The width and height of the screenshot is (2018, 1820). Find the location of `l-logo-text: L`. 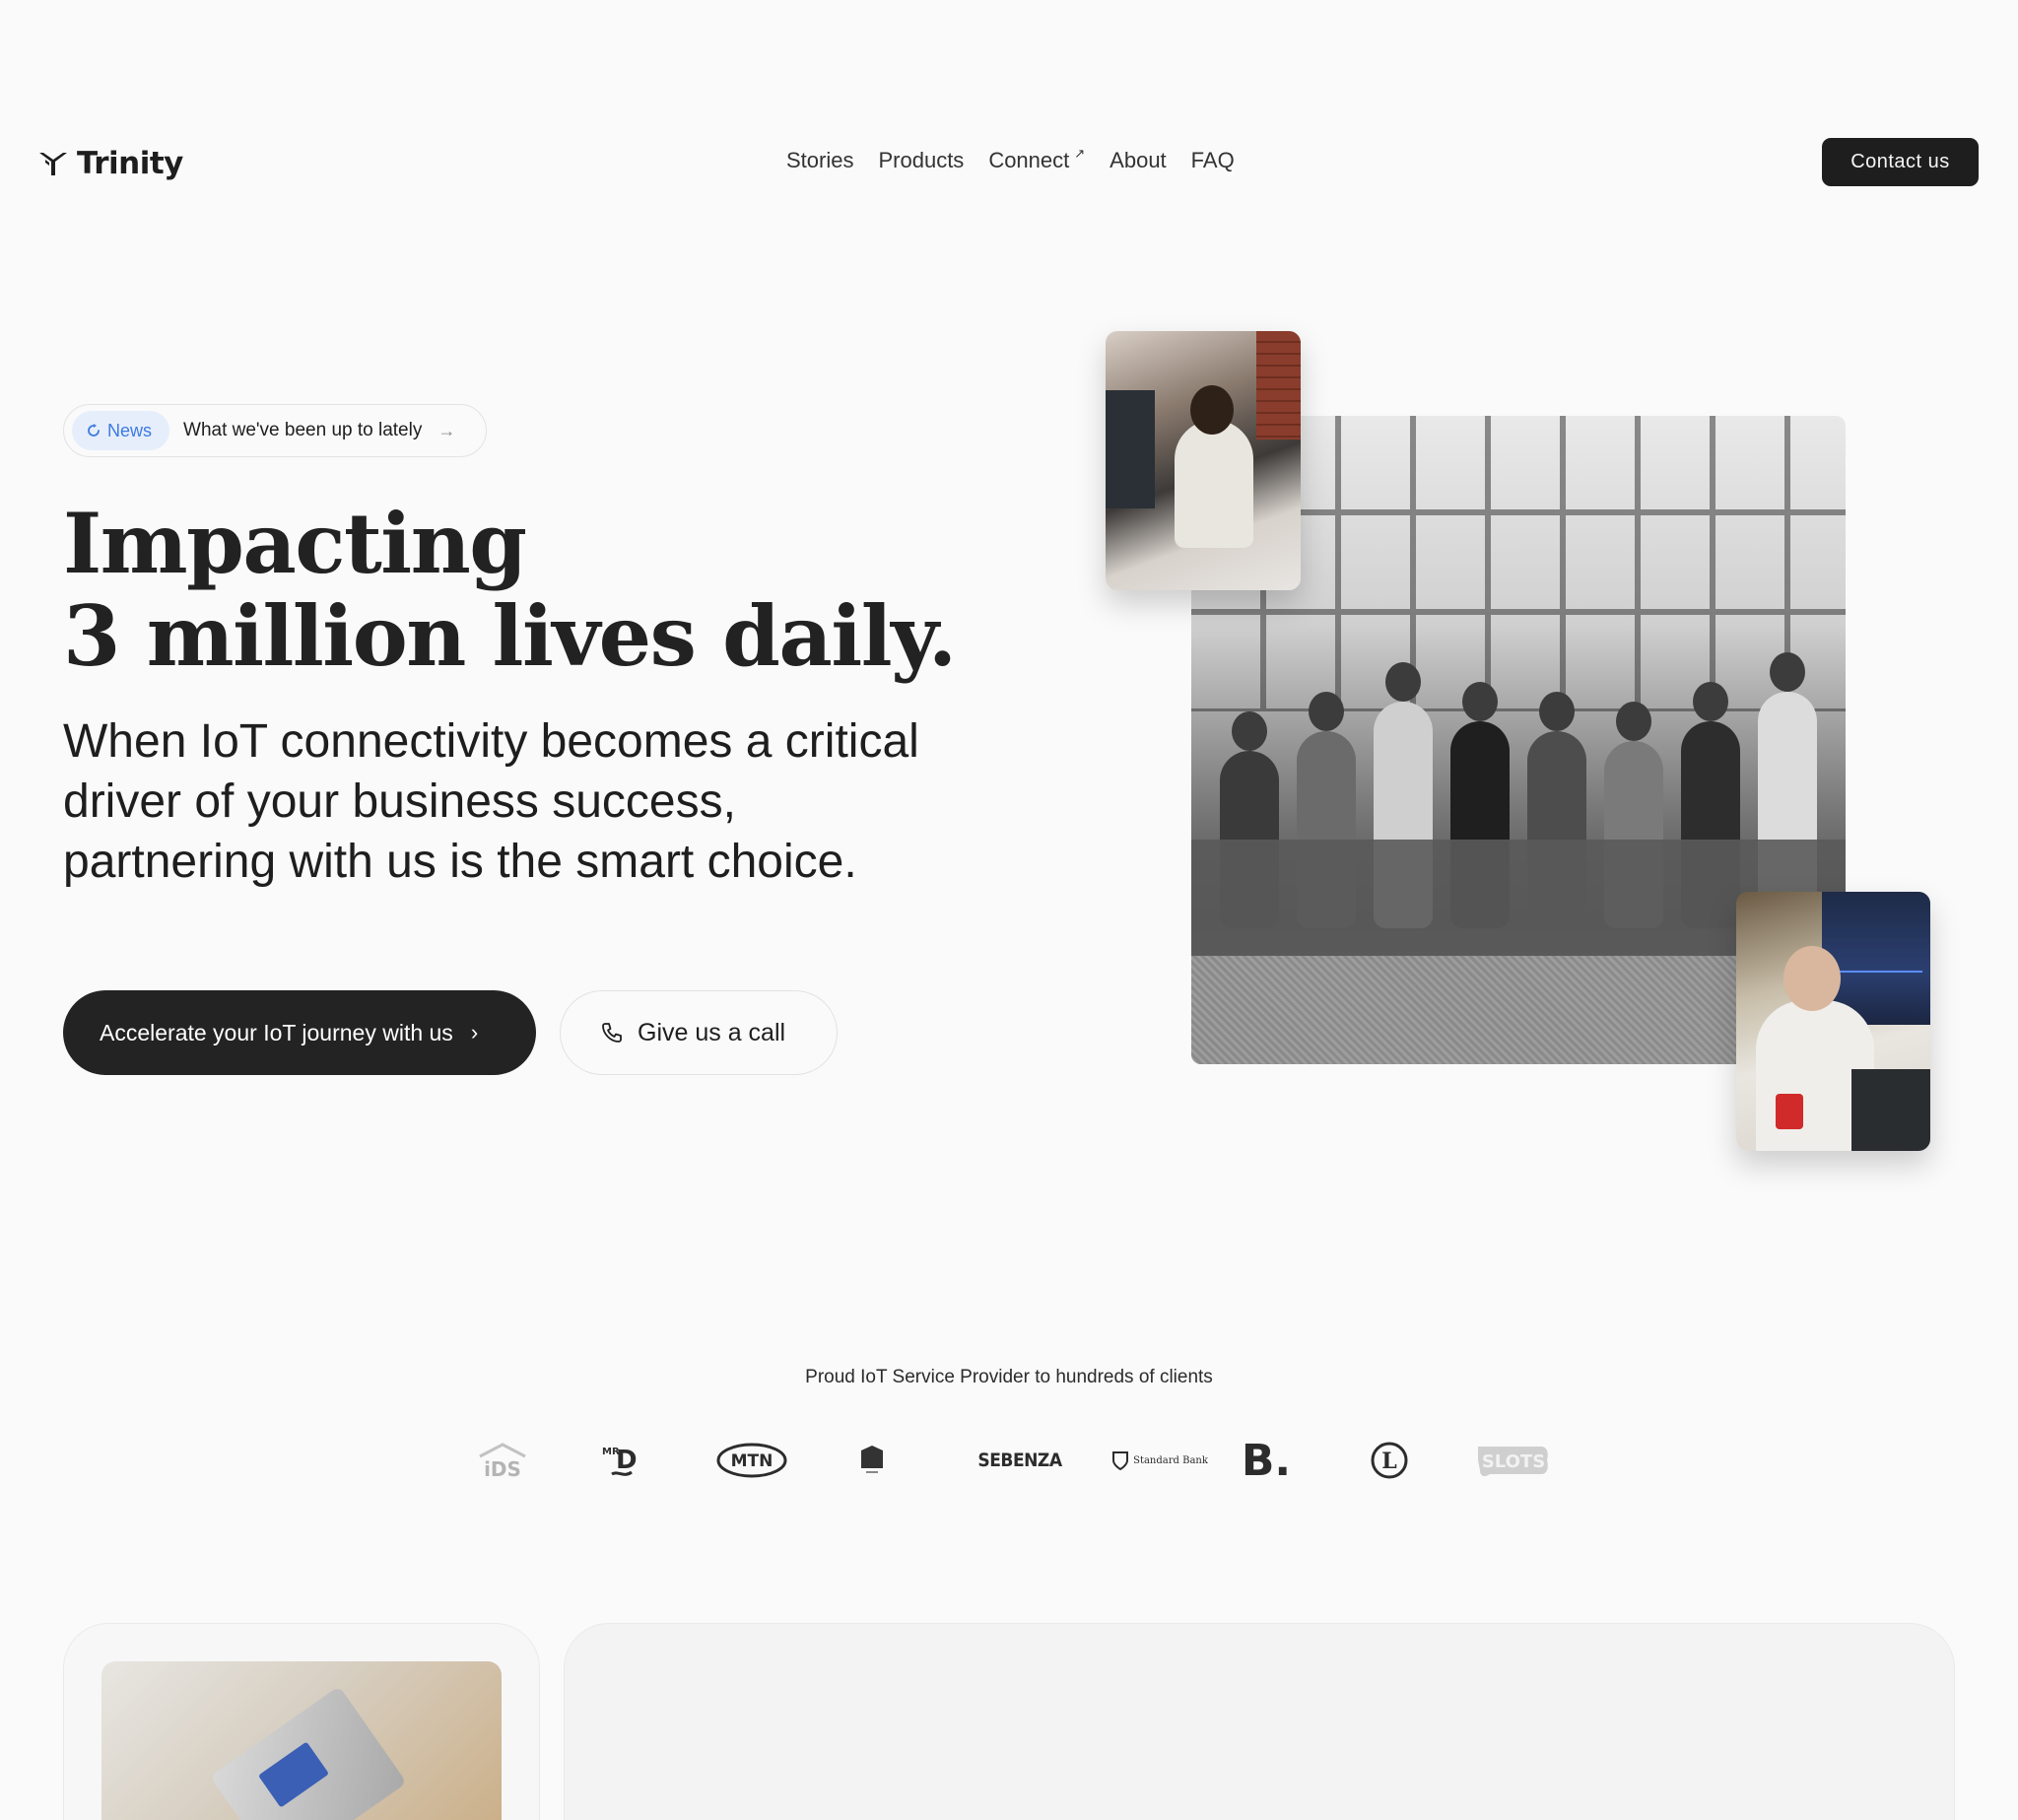

l-logo-text: L is located at coordinates (1388, 1461).